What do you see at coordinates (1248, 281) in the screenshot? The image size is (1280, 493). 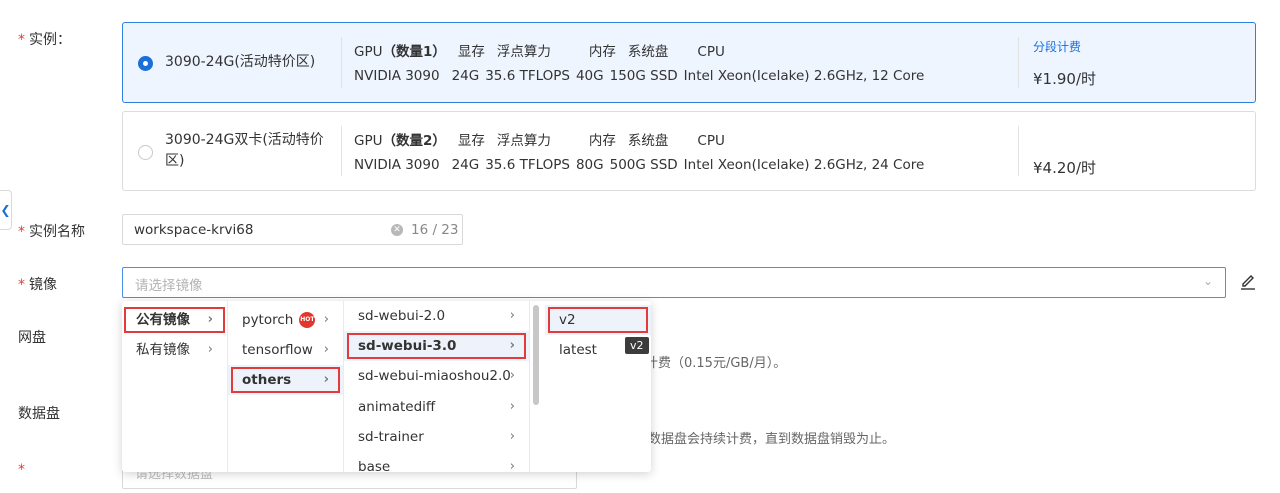 I see `edit-icon` at bounding box center [1248, 281].